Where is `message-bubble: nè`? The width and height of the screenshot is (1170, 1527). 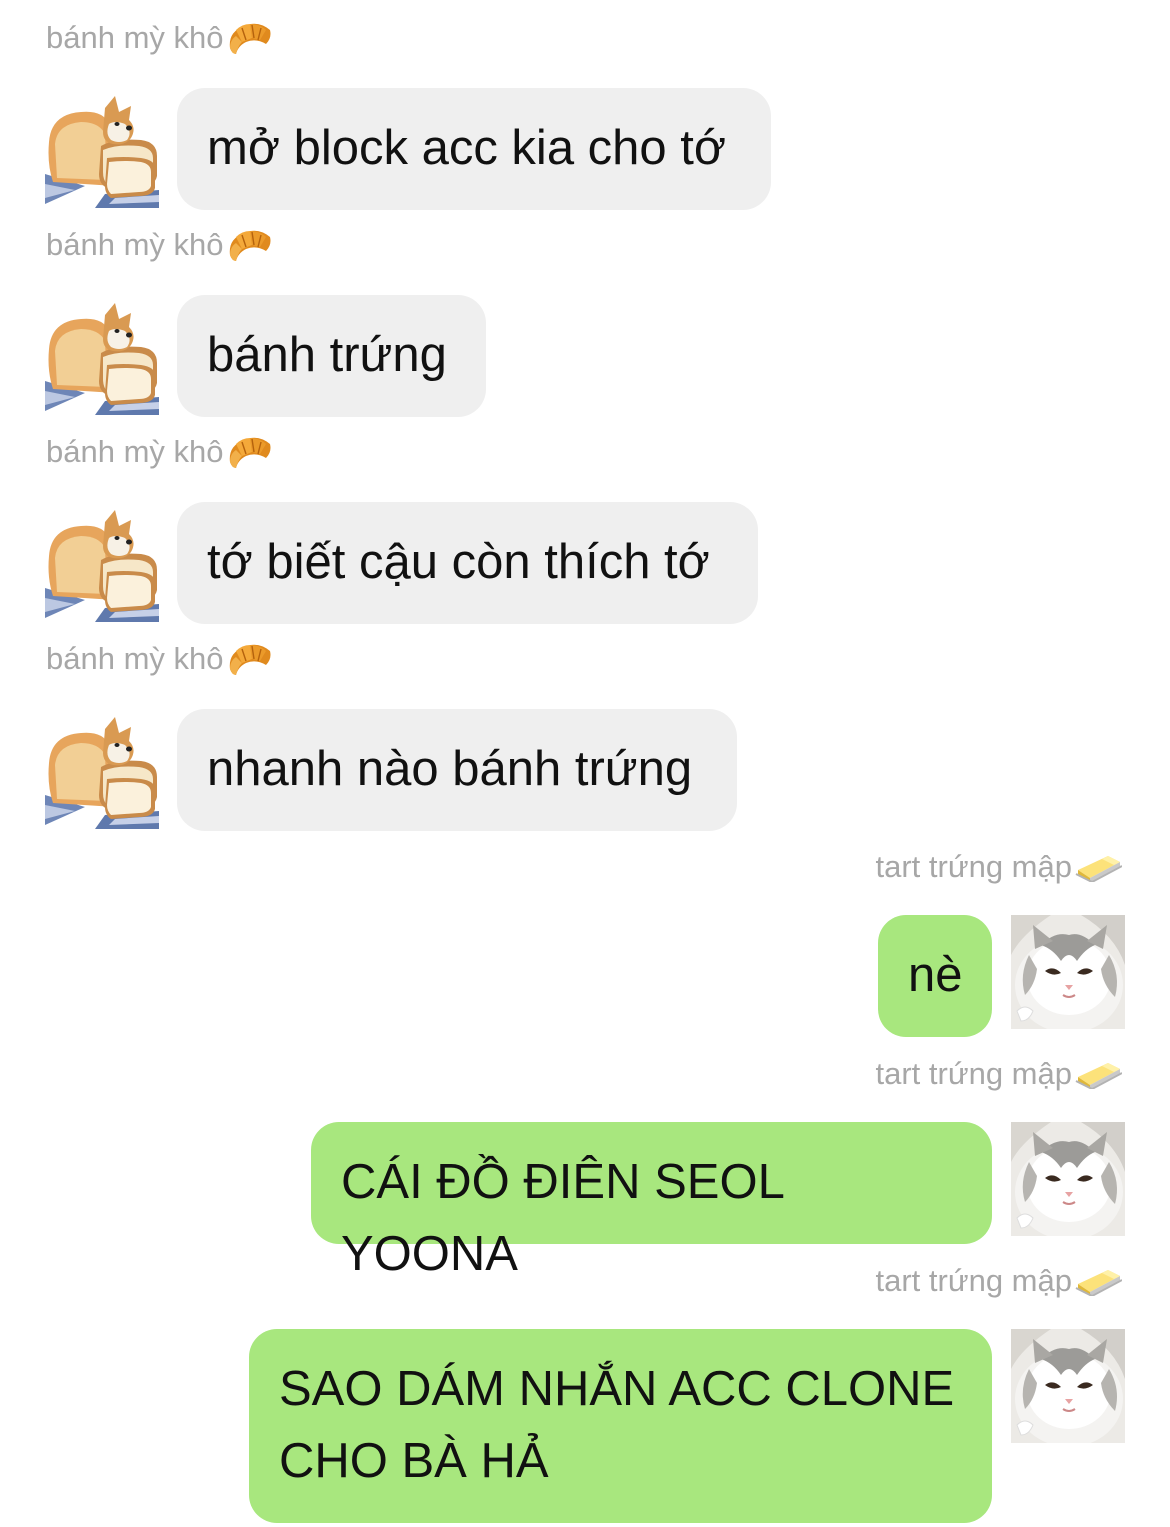
message-bubble: nè is located at coordinates (935, 976).